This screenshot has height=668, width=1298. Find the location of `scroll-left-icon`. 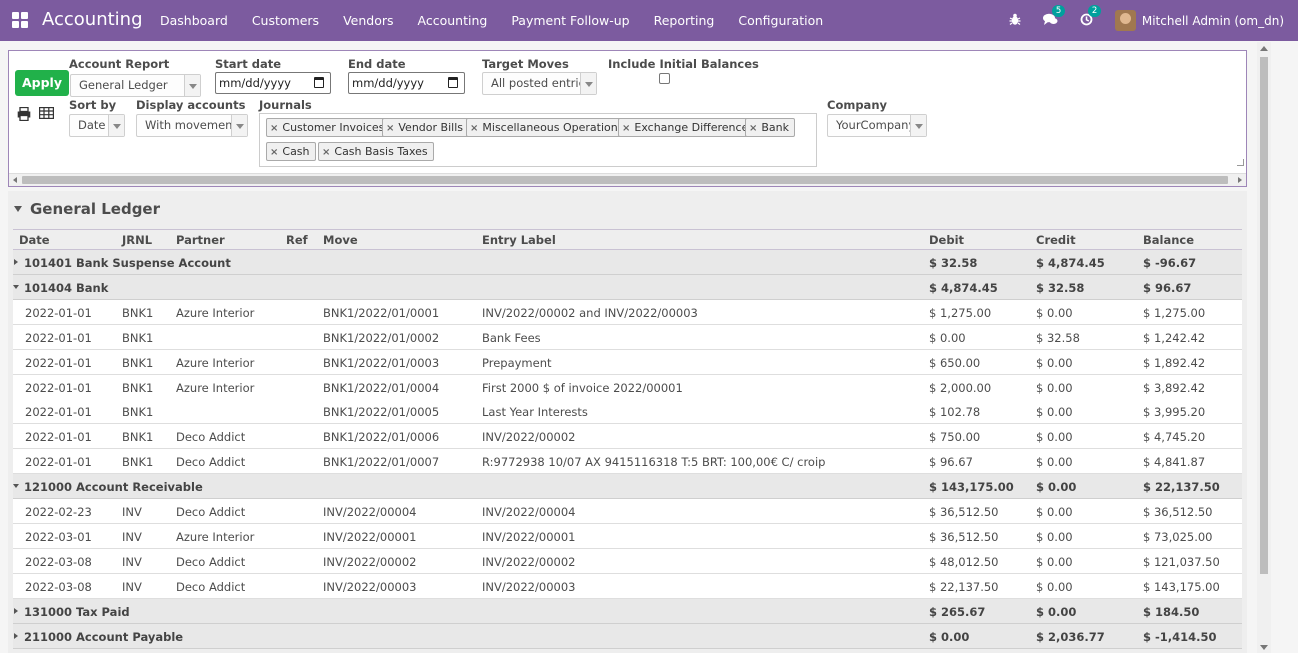

scroll-left-icon is located at coordinates (15, 180).